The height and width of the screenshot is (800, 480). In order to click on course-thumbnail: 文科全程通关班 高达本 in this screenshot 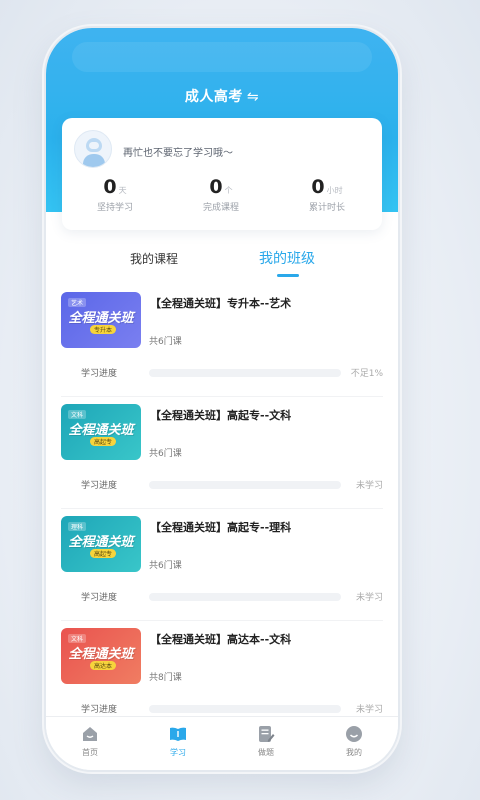, I will do `click(101, 656)`.